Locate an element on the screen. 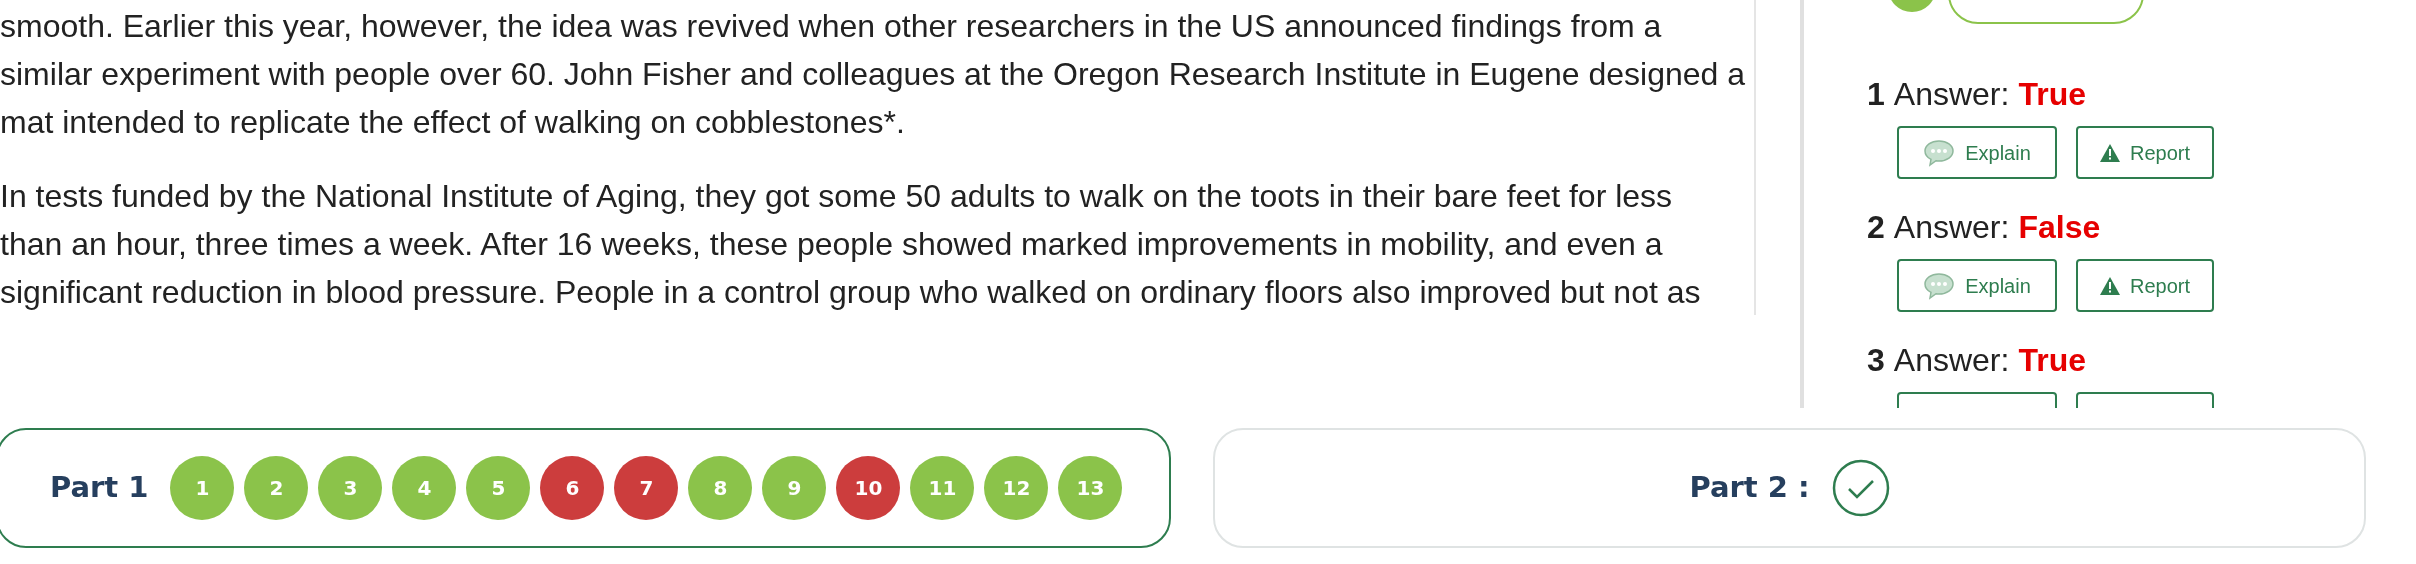  question-number: 1 is located at coordinates (1876, 94).